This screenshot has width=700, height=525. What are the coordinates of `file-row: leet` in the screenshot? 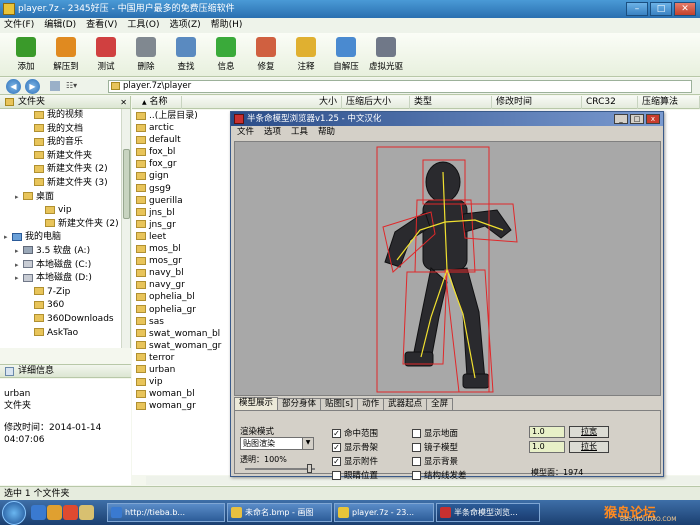 It's located at (182, 237).